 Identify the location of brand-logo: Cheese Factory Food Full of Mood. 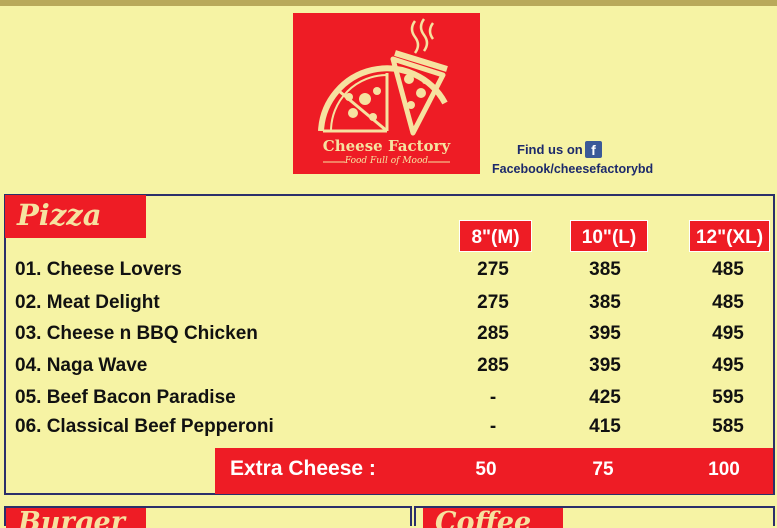
(386, 93).